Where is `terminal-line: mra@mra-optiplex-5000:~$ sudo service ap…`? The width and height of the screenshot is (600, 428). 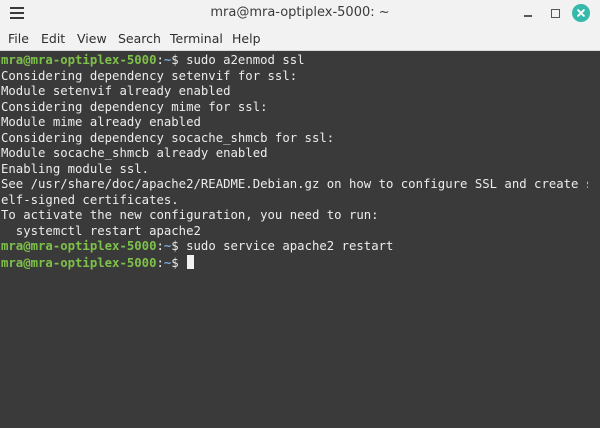 terminal-line: mra@mra-optiplex-5000:~$ sudo service ap… is located at coordinates (197, 247).